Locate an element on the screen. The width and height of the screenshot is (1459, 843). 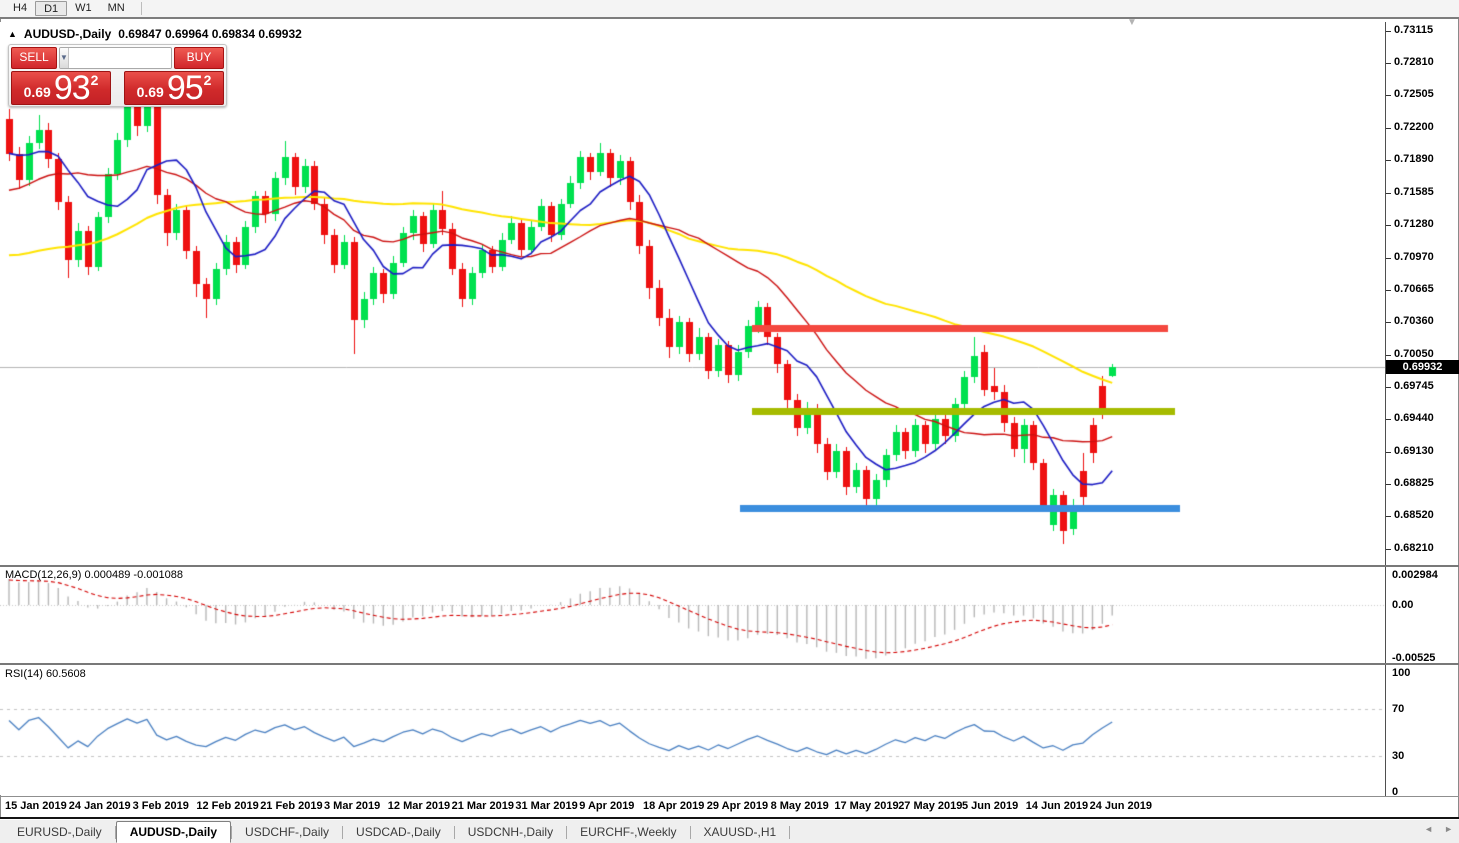
buy-button: BUY is located at coordinates (199, 58).